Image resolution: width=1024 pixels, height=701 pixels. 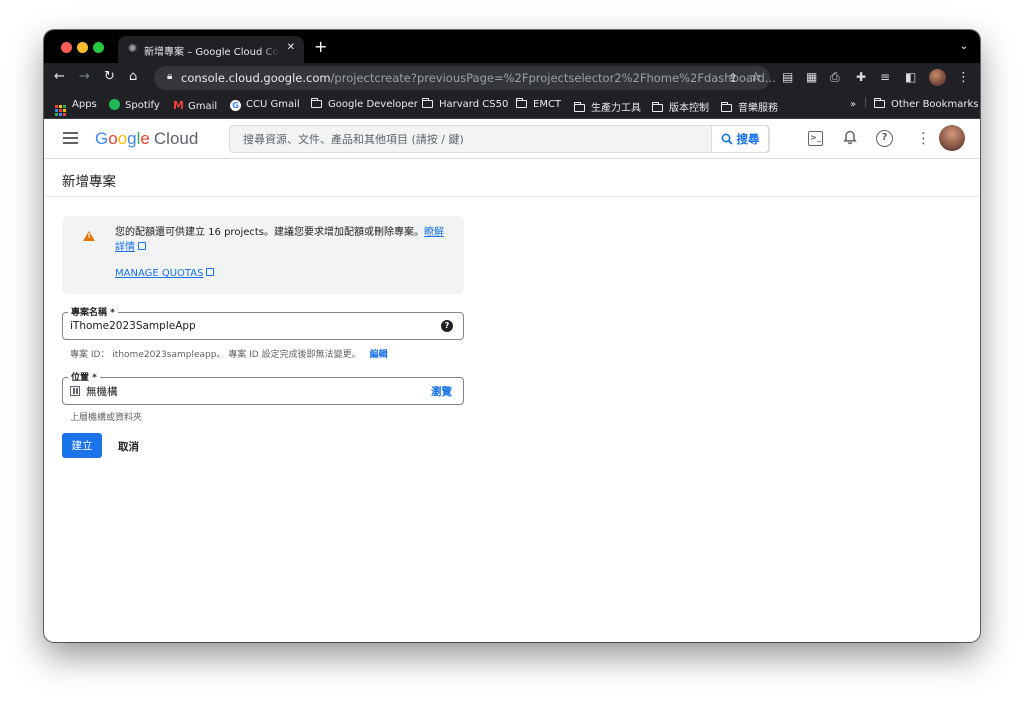 I want to click on bookmark-label: Other Bookmarks, so click(x=935, y=104).